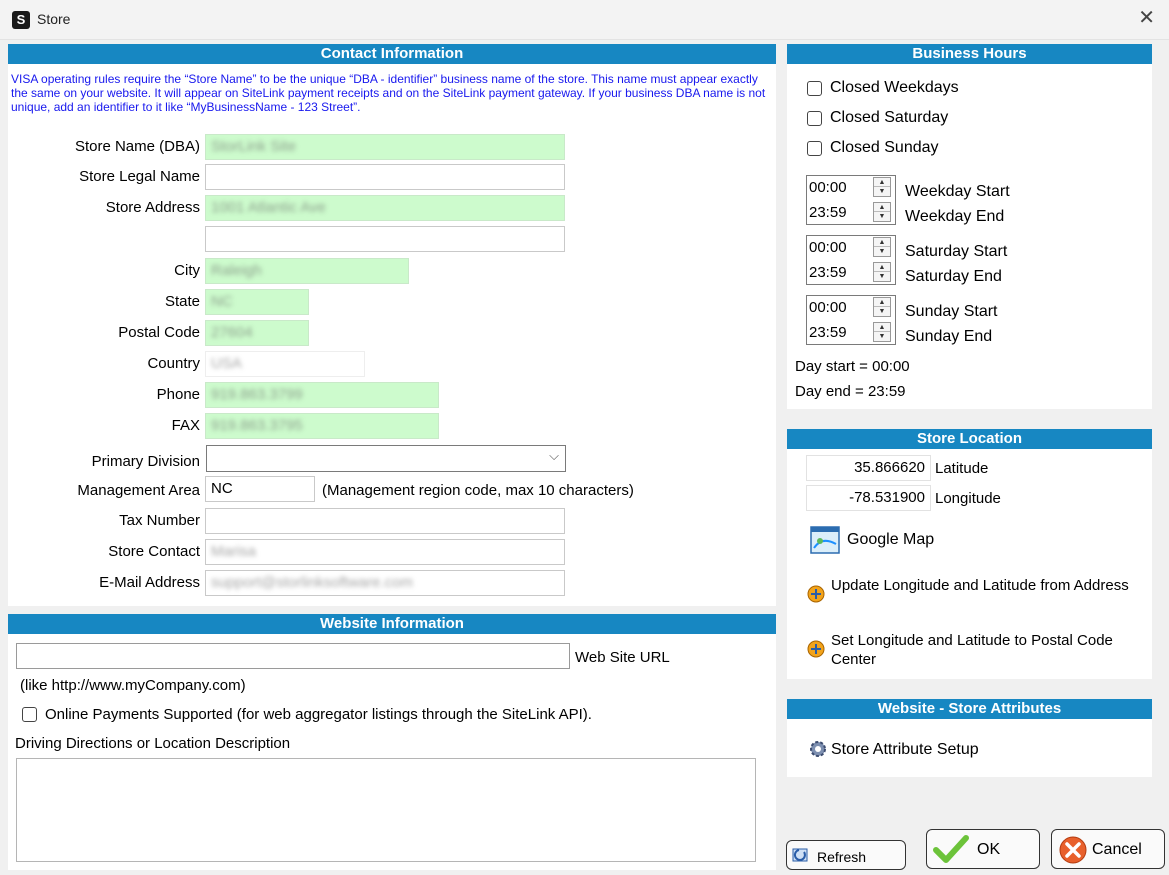 This screenshot has width=1169, height=875. What do you see at coordinates (385, 583) in the screenshot?
I see `email-field: support@storlinksoftware.com` at bounding box center [385, 583].